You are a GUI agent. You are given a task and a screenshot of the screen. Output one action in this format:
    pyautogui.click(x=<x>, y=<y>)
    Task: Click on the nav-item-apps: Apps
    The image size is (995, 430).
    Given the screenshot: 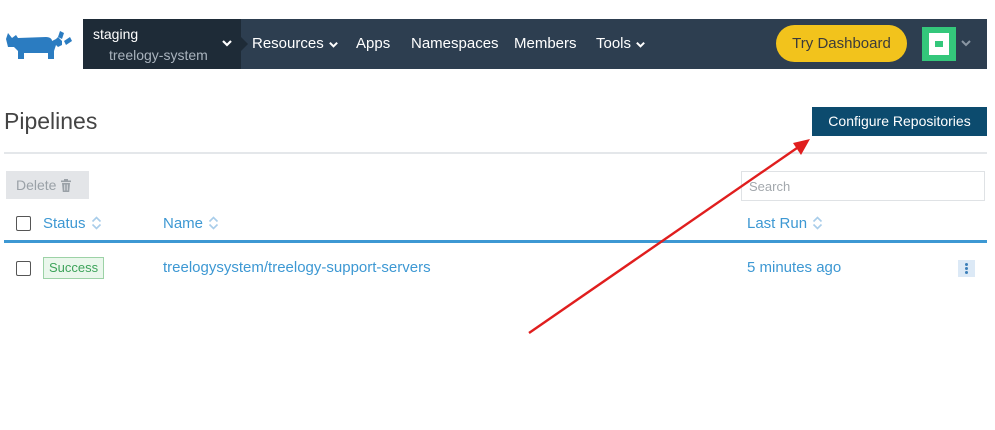 What is the action you would take?
    pyautogui.click(x=373, y=43)
    